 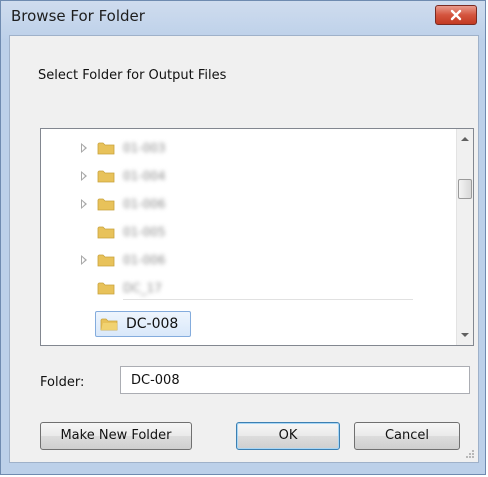 I want to click on title-bar: Browse For Folder, so click(x=243, y=19).